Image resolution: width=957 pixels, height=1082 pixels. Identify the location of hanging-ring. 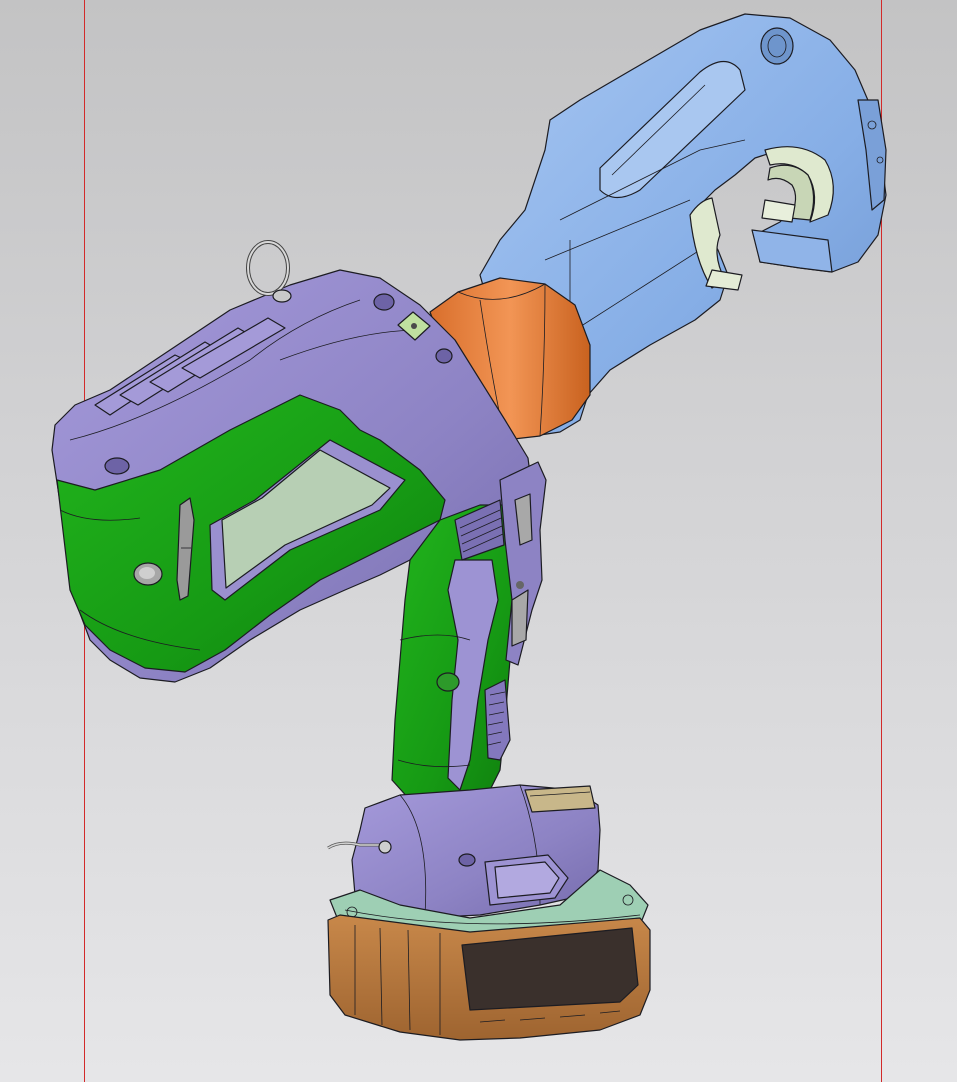
(269, 271).